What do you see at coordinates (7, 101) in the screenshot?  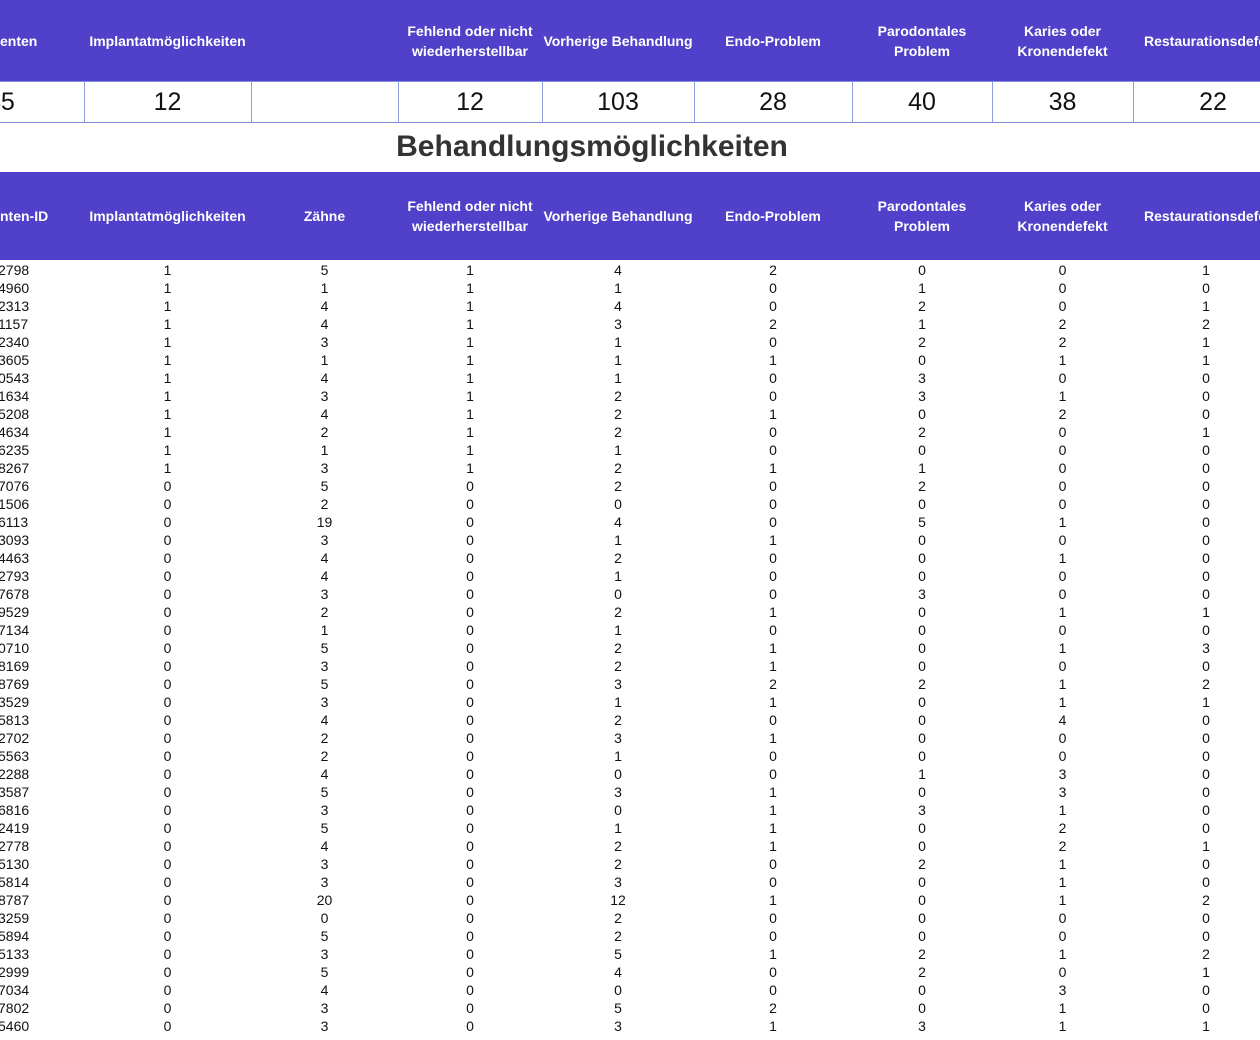 I see `summary-value-enten: 45` at bounding box center [7, 101].